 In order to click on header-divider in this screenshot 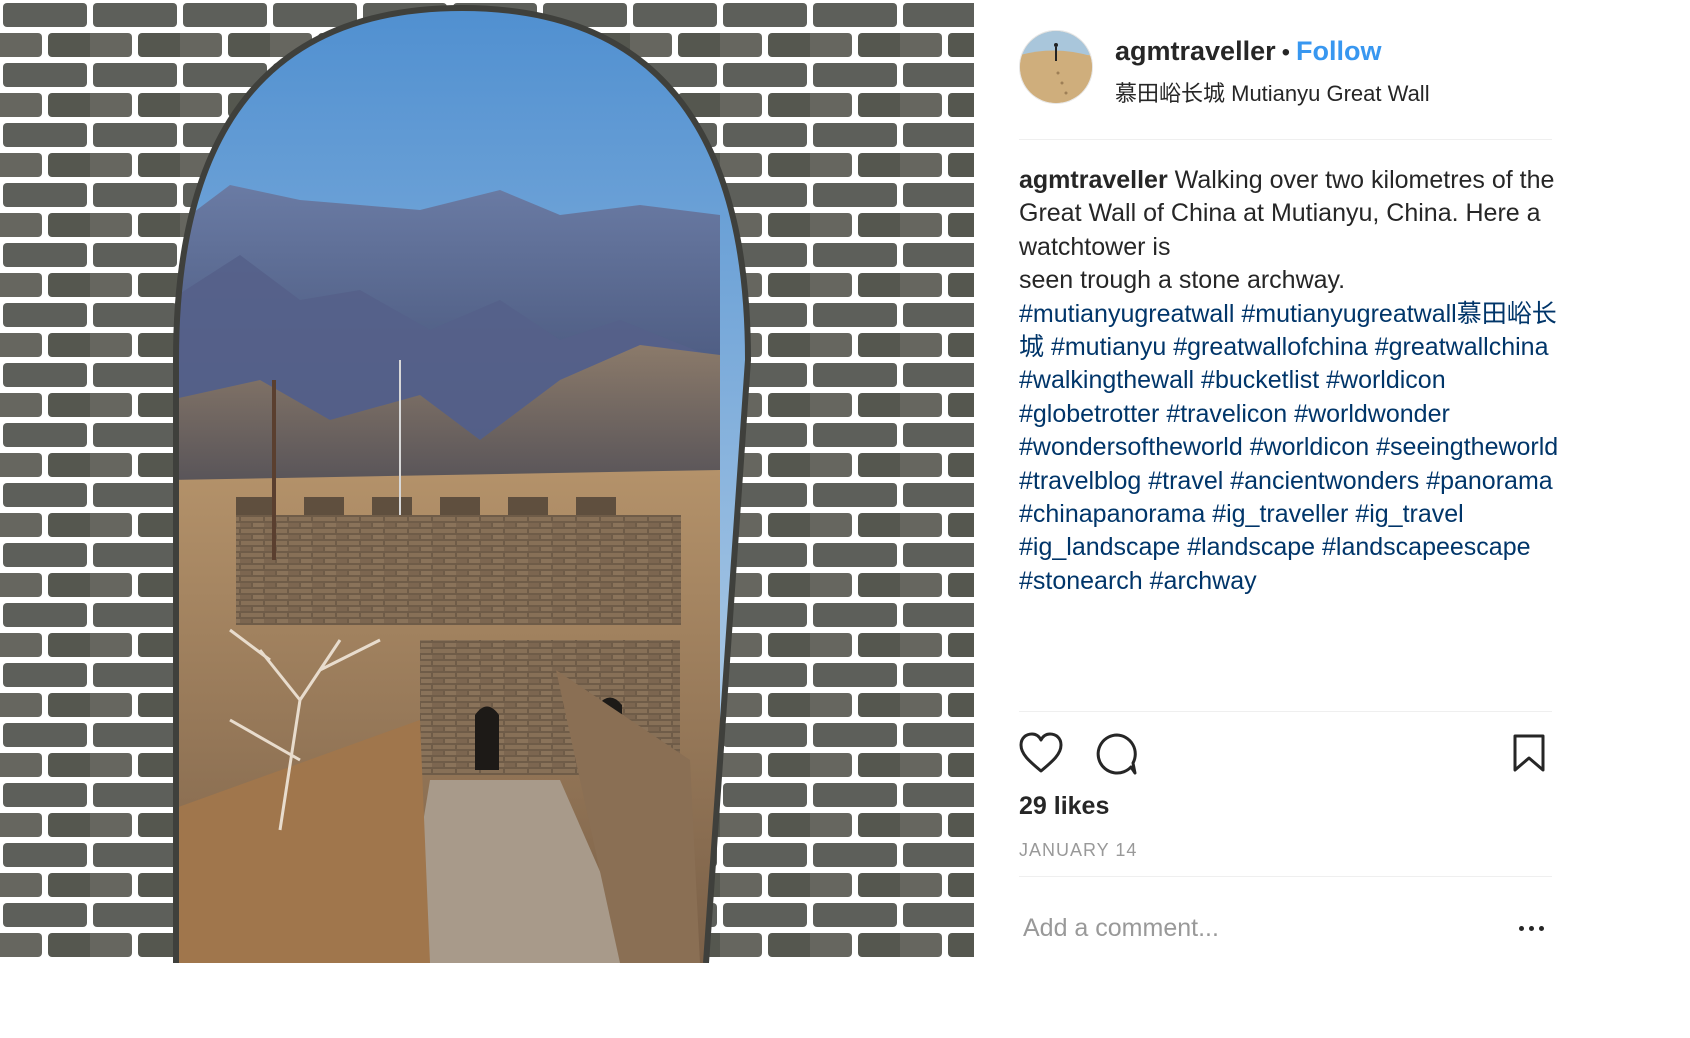, I will do `click(1285, 139)`.